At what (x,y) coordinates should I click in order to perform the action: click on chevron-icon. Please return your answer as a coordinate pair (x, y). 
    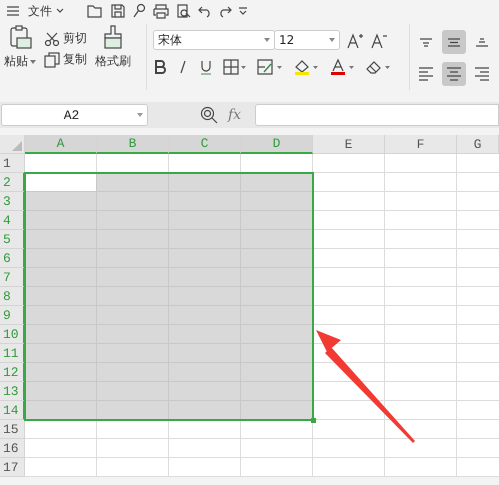
    Looking at the image, I should click on (60, 11).